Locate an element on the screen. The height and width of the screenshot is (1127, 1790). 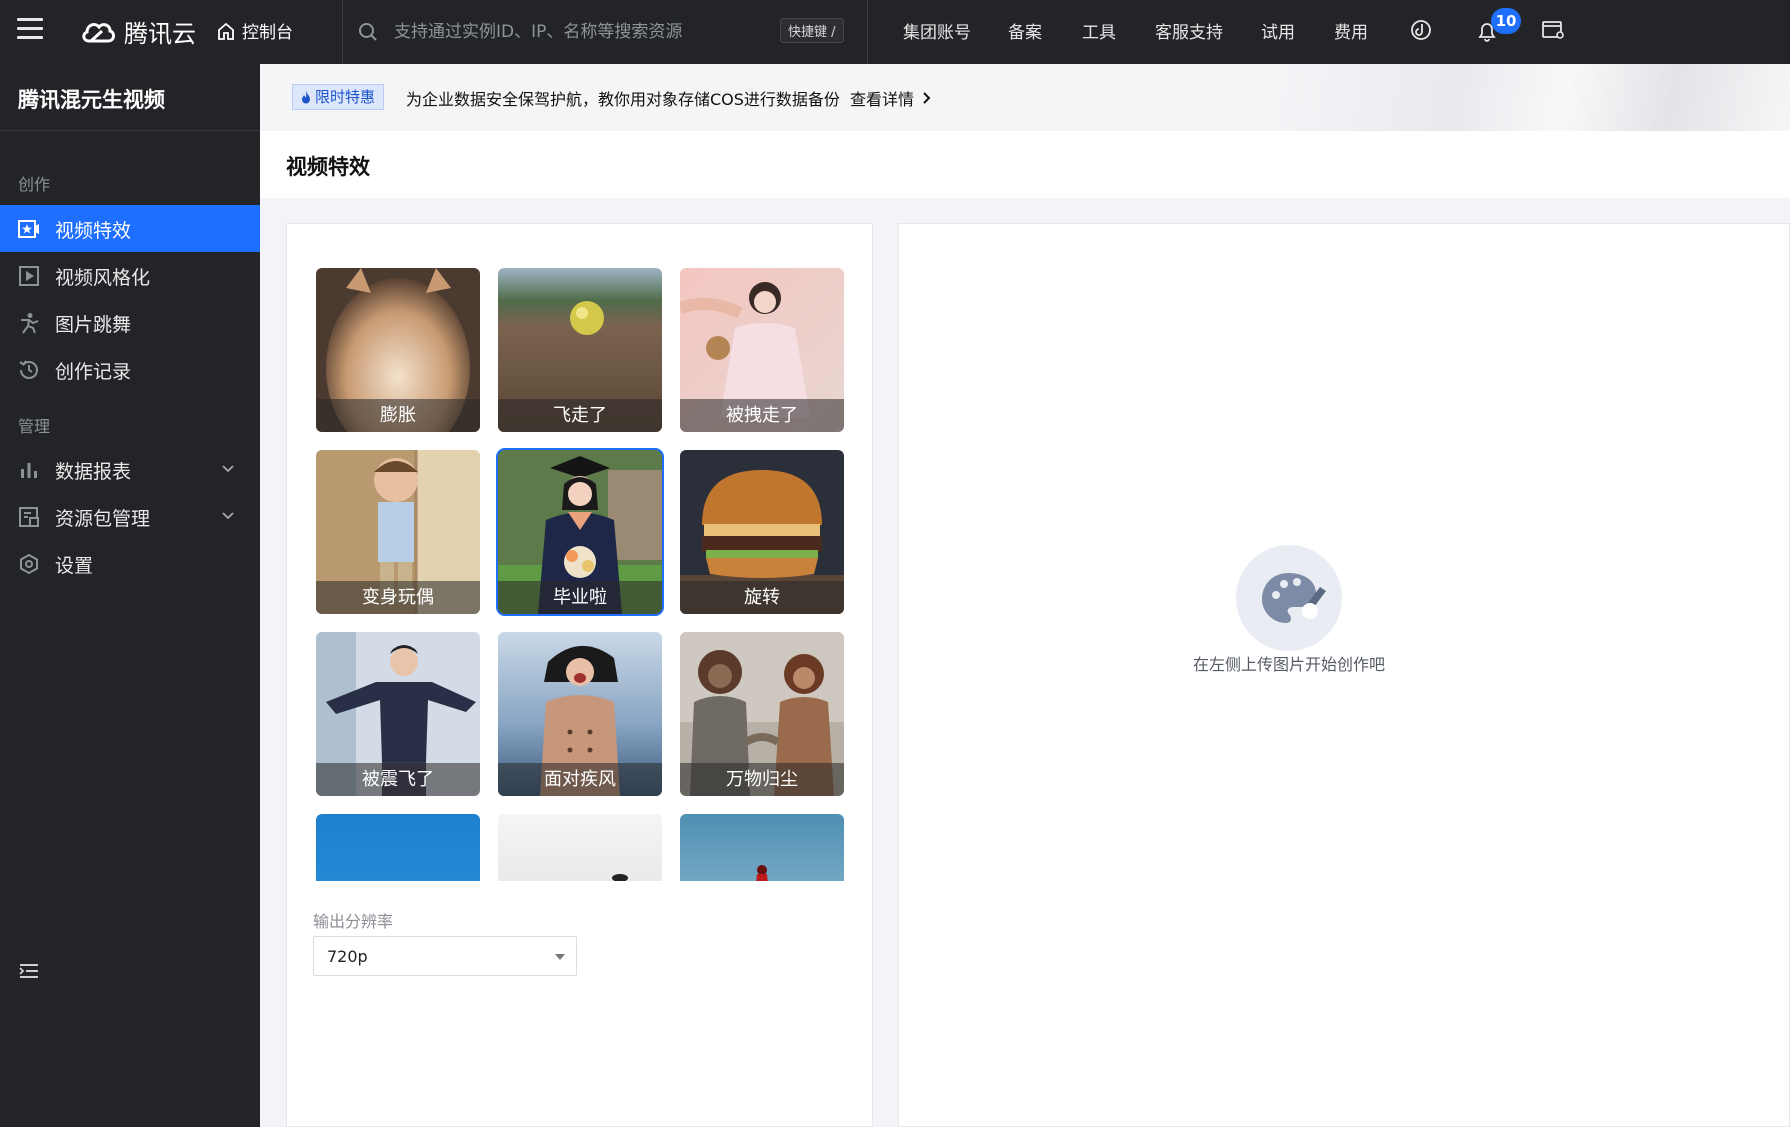
effect-label: 旋转 is located at coordinates (762, 597).